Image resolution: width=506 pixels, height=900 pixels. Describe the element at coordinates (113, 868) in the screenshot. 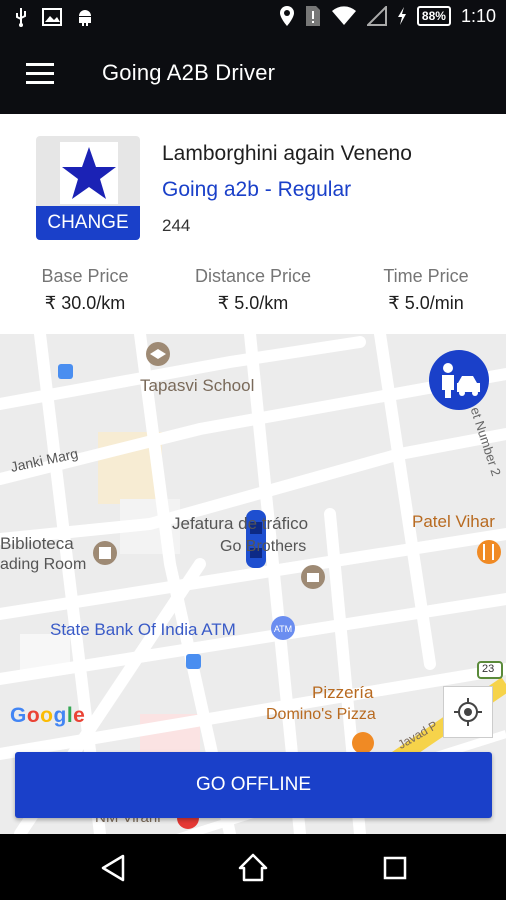

I see `back-icon` at that location.